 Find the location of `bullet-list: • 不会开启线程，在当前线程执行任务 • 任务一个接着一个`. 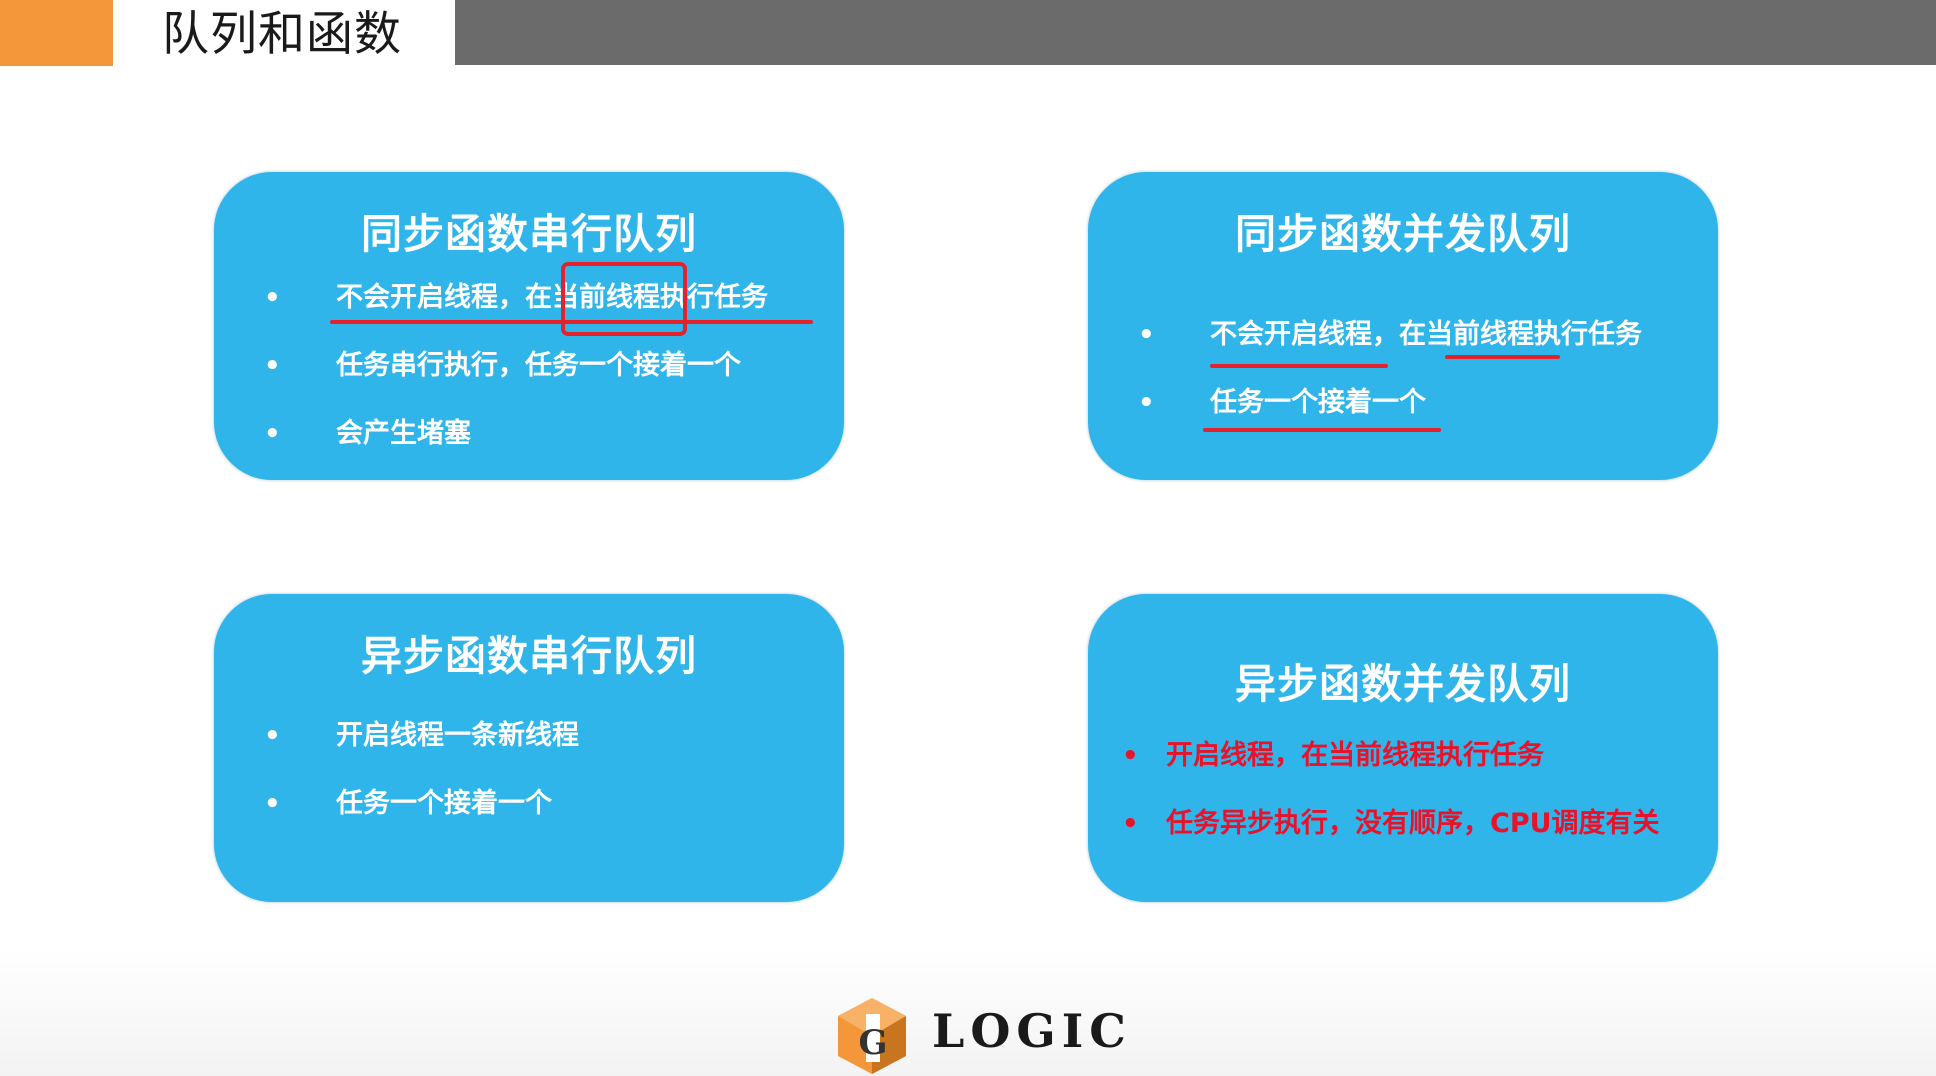

bullet-list: • 不会开启线程，在当前线程执行任务 • 任务一个接着一个 is located at coordinates (1403, 369).